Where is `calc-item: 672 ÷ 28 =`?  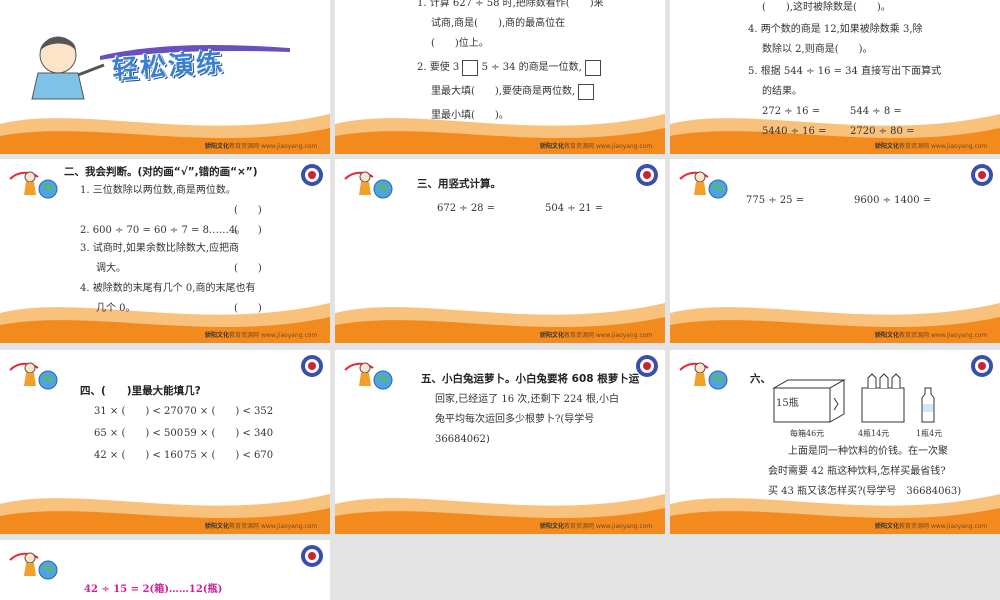
calc-item: 672 ÷ 28 = is located at coordinates (466, 208).